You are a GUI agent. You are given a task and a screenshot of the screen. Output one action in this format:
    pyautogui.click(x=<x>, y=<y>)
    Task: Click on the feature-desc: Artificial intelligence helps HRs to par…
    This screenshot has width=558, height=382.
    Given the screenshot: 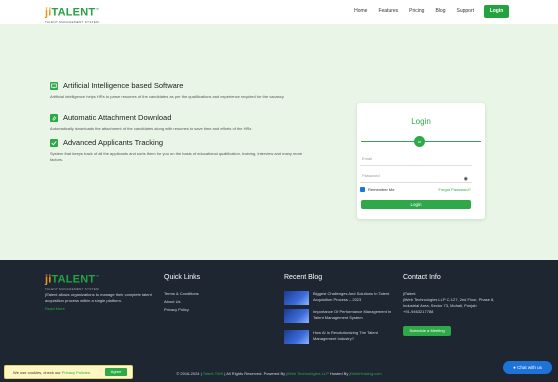 What is the action you would take?
    pyautogui.click(x=167, y=96)
    